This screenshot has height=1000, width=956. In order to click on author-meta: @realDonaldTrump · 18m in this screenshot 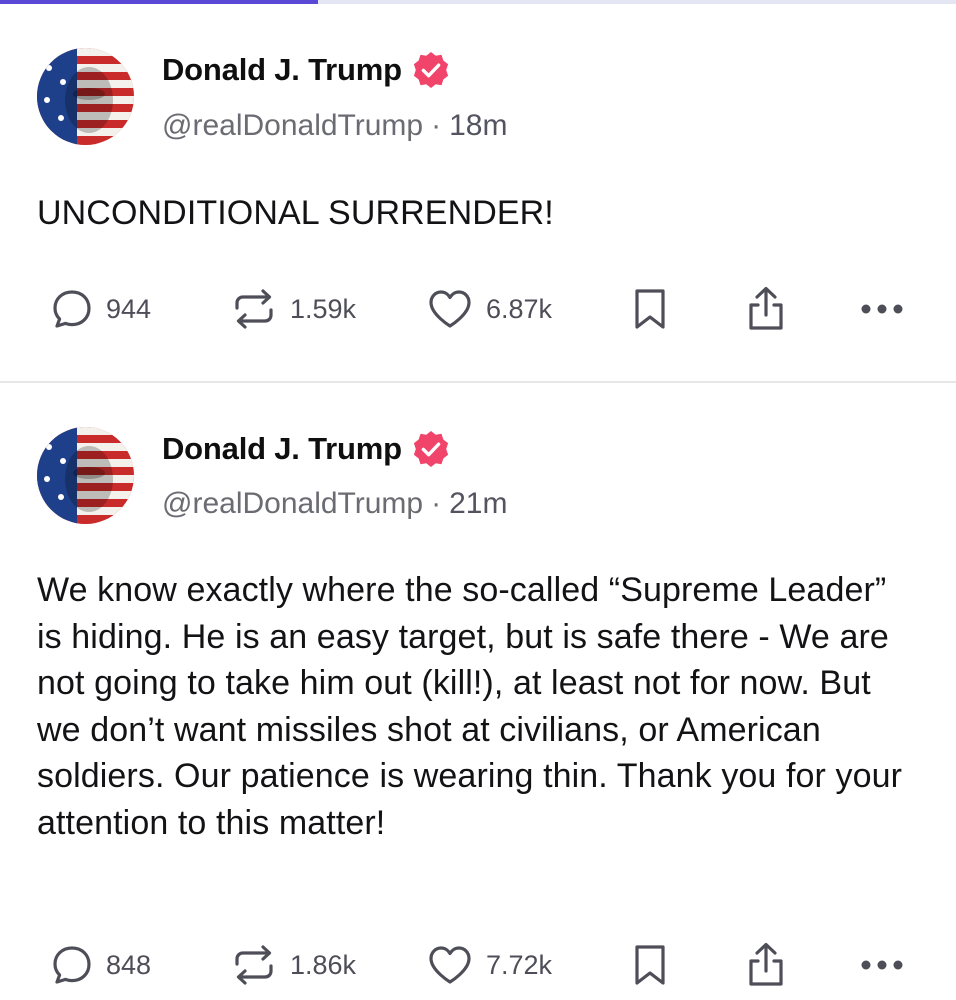, I will do `click(334, 126)`.